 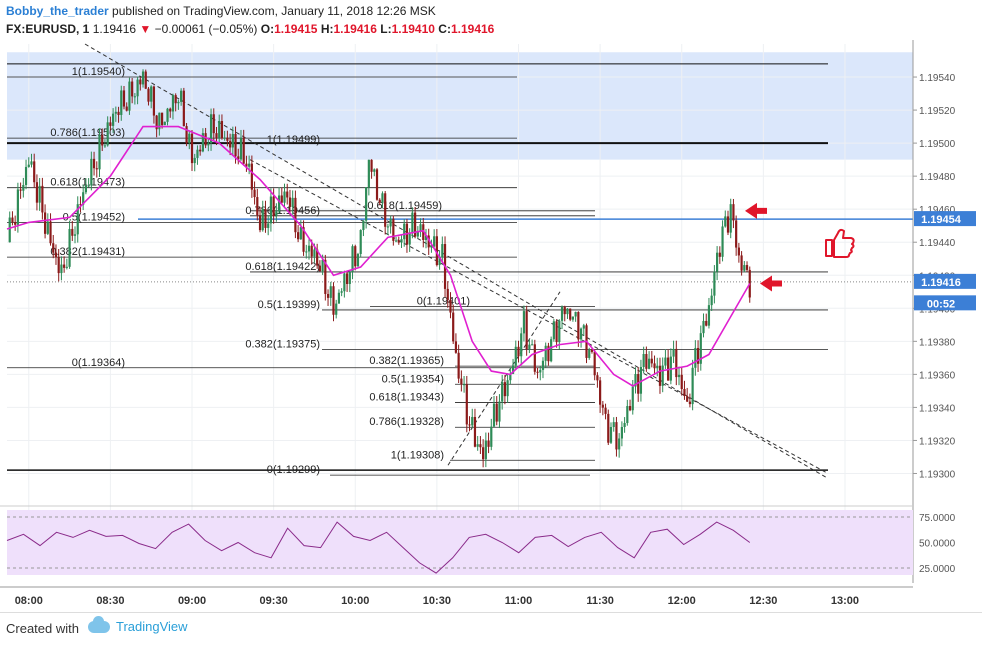 What do you see at coordinates (600, 601) in the screenshot?
I see `time-tick-label: 11:30` at bounding box center [600, 601].